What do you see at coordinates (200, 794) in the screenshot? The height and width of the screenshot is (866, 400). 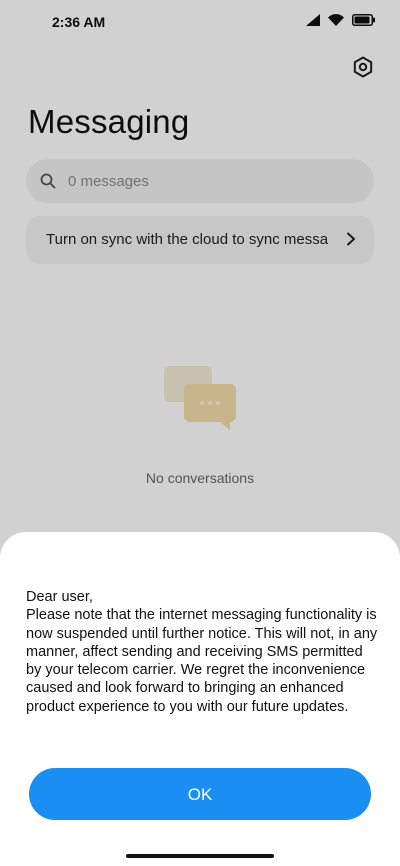 I see `ok-button: OK` at bounding box center [200, 794].